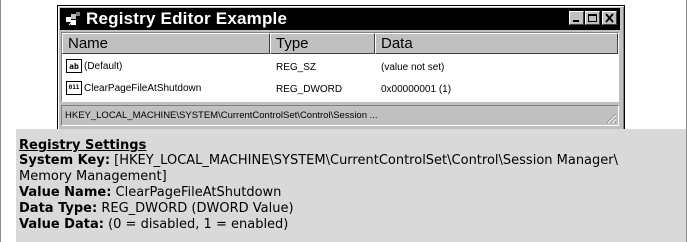  I want to click on value-data-value: (0 = disabled, 1 = enabled), so click(198, 224).